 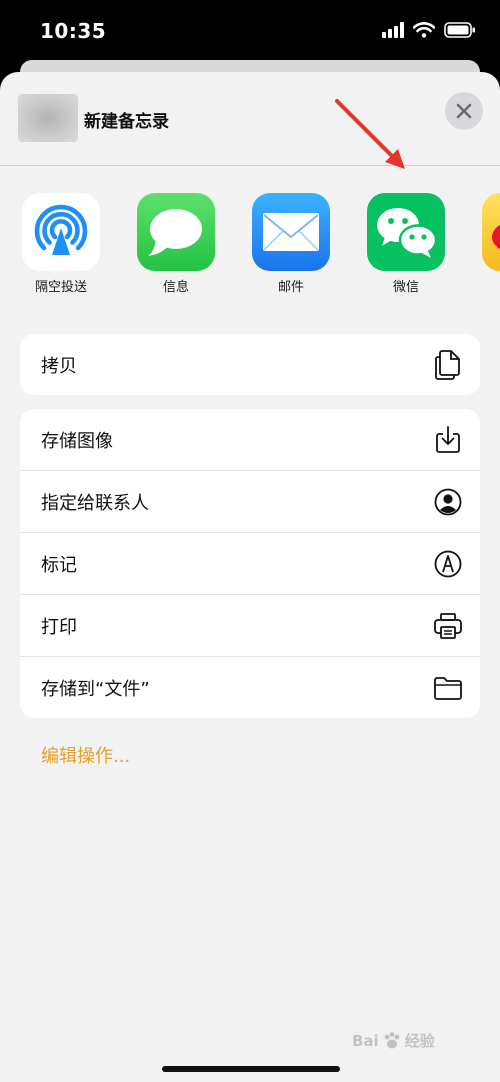 I want to click on save-image-icon, so click(x=448, y=439).